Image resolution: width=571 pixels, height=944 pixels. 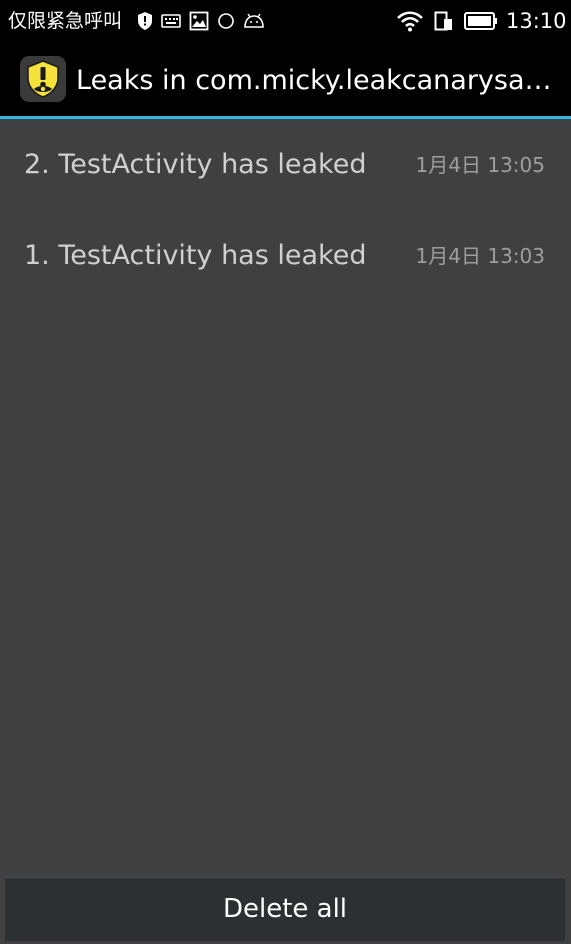 What do you see at coordinates (171, 21) in the screenshot?
I see `keyboard-icon` at bounding box center [171, 21].